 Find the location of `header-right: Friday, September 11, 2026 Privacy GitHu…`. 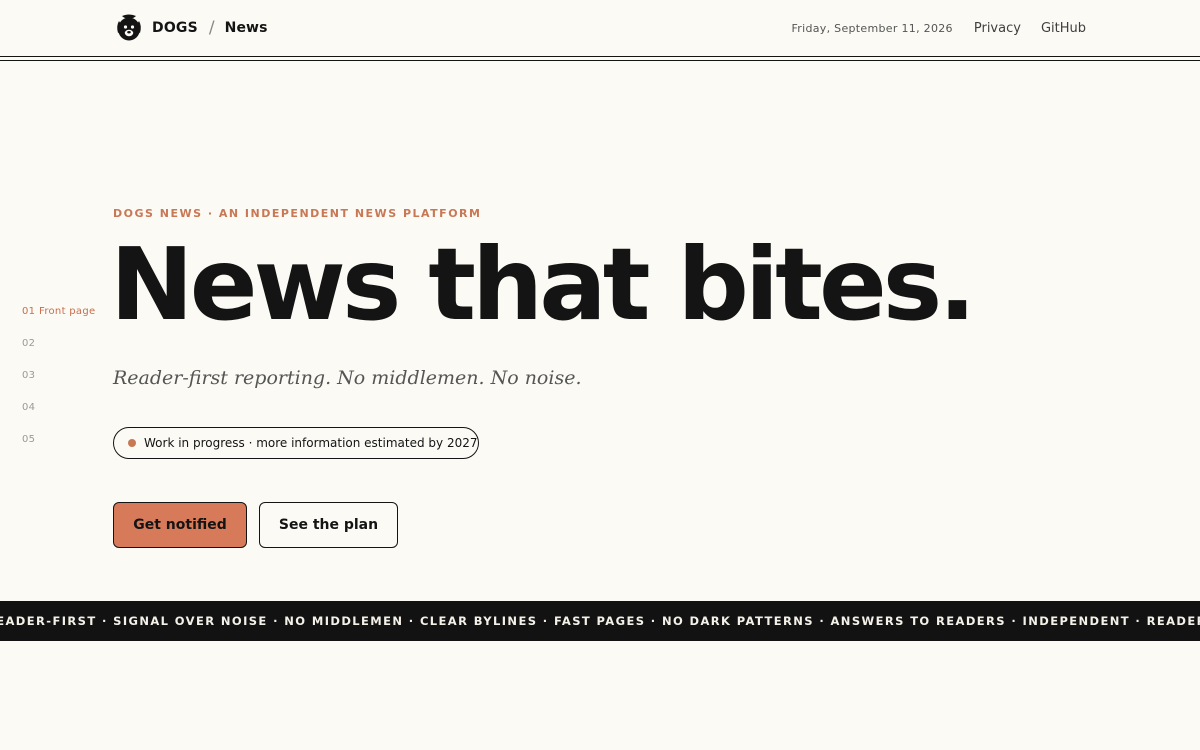

header-right: Friday, September 11, 2026 Privacy GitHu… is located at coordinates (938, 28).